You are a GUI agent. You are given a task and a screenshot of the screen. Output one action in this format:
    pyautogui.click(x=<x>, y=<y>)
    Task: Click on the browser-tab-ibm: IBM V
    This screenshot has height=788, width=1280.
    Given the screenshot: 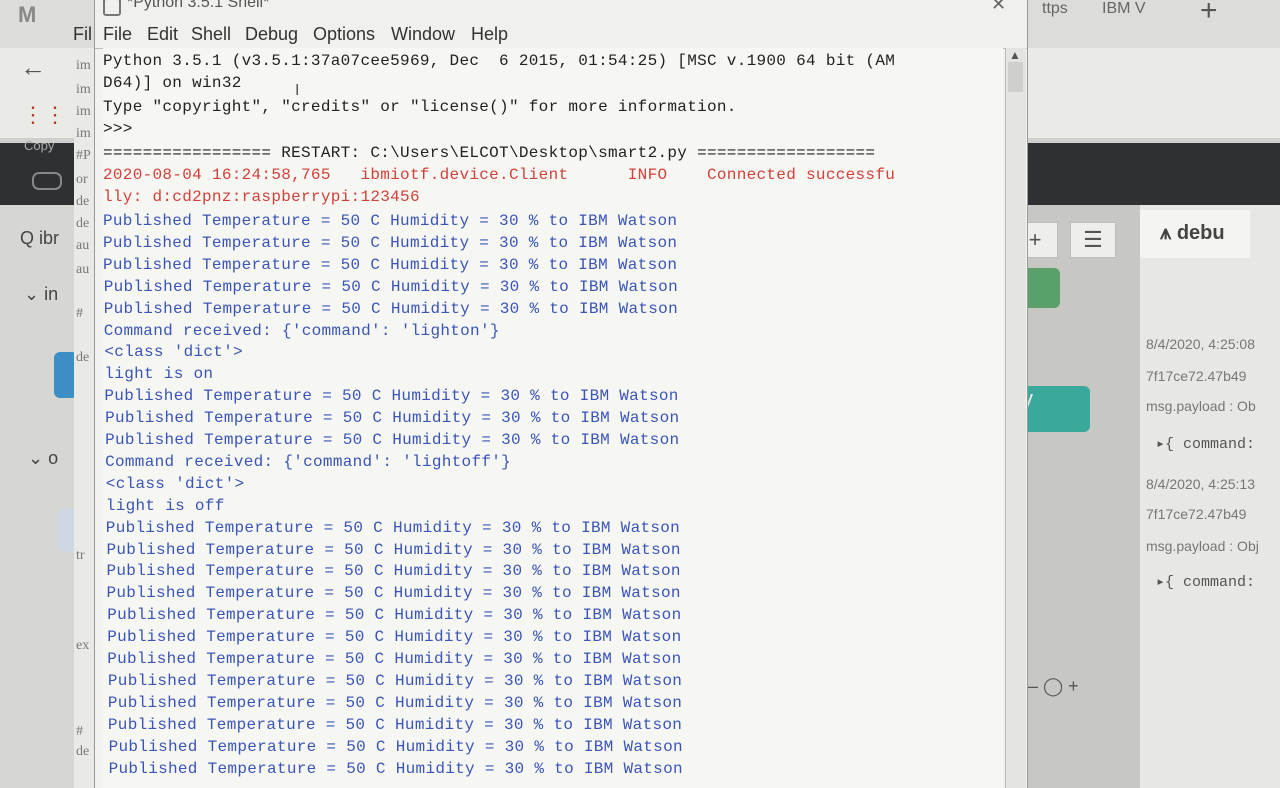 What is the action you would take?
    pyautogui.click(x=1124, y=11)
    